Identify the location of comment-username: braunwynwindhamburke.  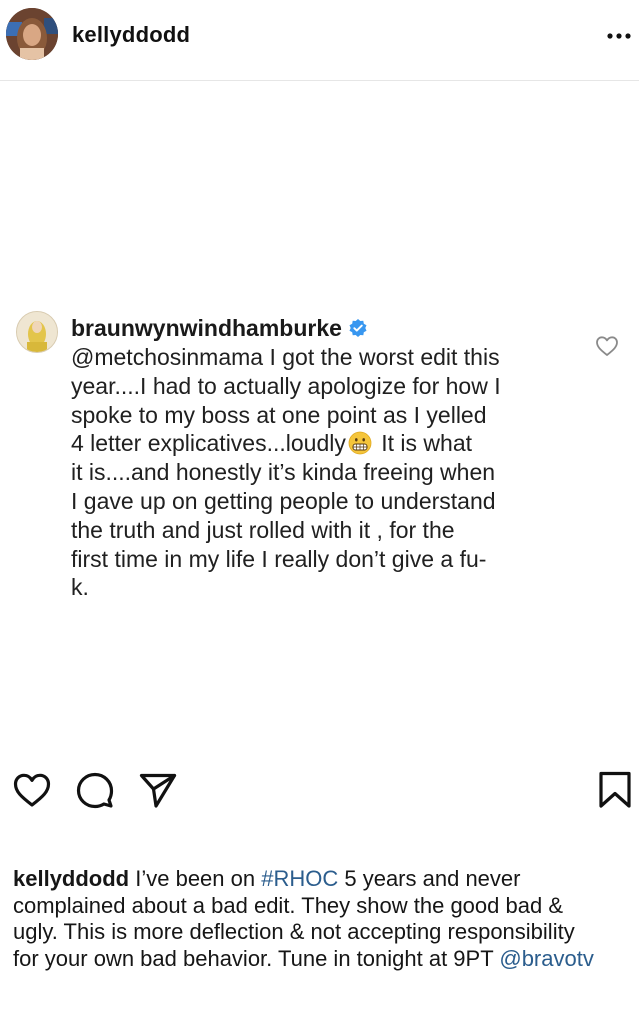
(206, 327).